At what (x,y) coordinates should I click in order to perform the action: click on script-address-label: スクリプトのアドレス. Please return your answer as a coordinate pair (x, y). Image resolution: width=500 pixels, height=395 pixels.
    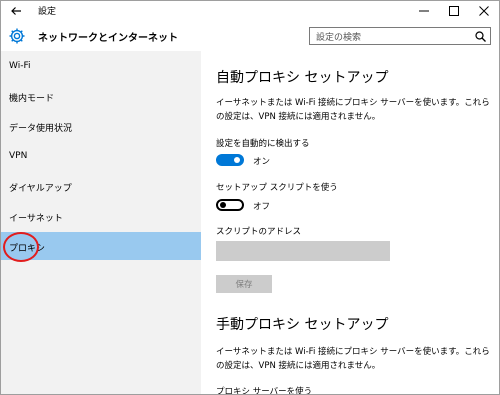
    Looking at the image, I should click on (259, 232).